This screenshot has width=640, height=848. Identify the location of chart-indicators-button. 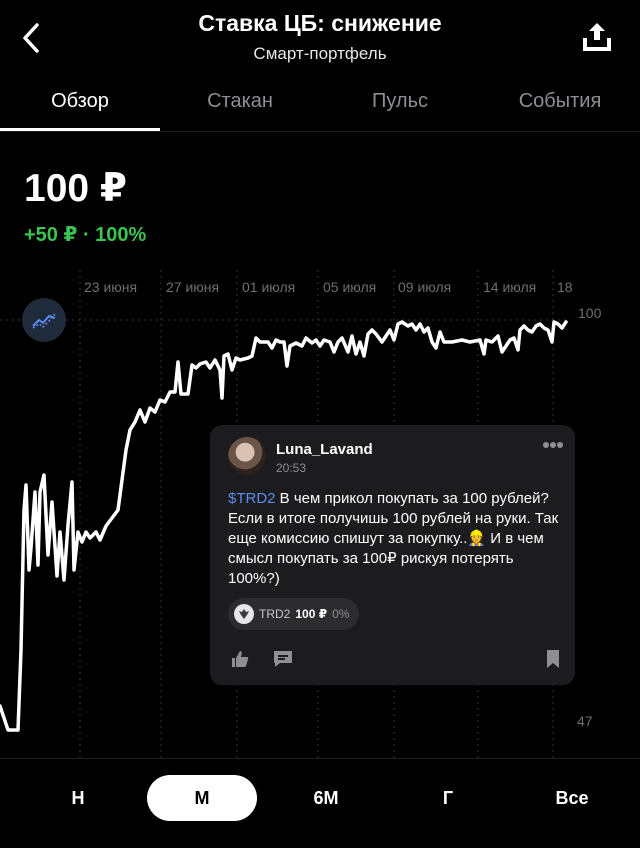
(44, 320).